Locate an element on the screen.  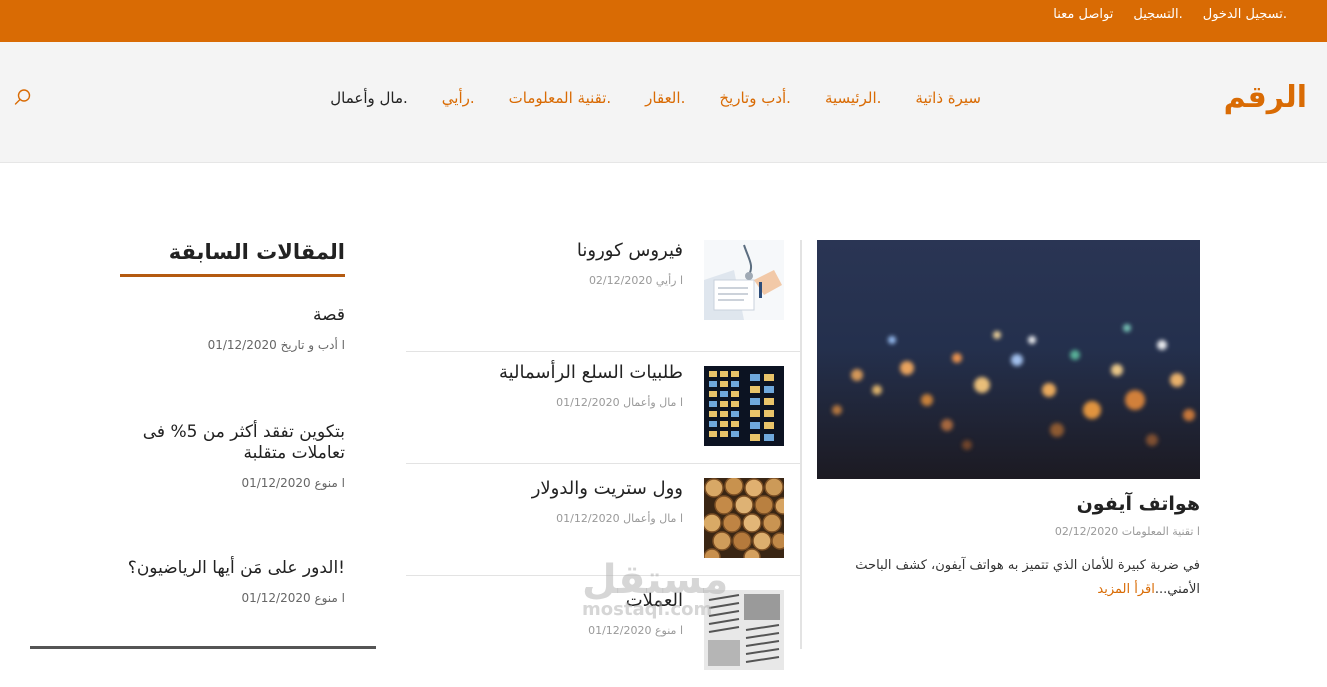
sidebar-item-title: قصة is located at coordinates (232, 315).